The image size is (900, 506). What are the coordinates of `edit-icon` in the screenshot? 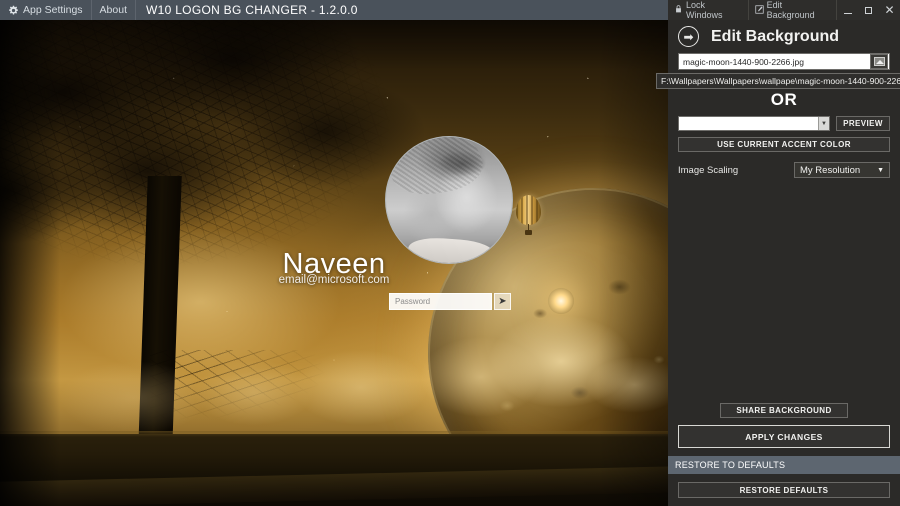 It's located at (759, 10).